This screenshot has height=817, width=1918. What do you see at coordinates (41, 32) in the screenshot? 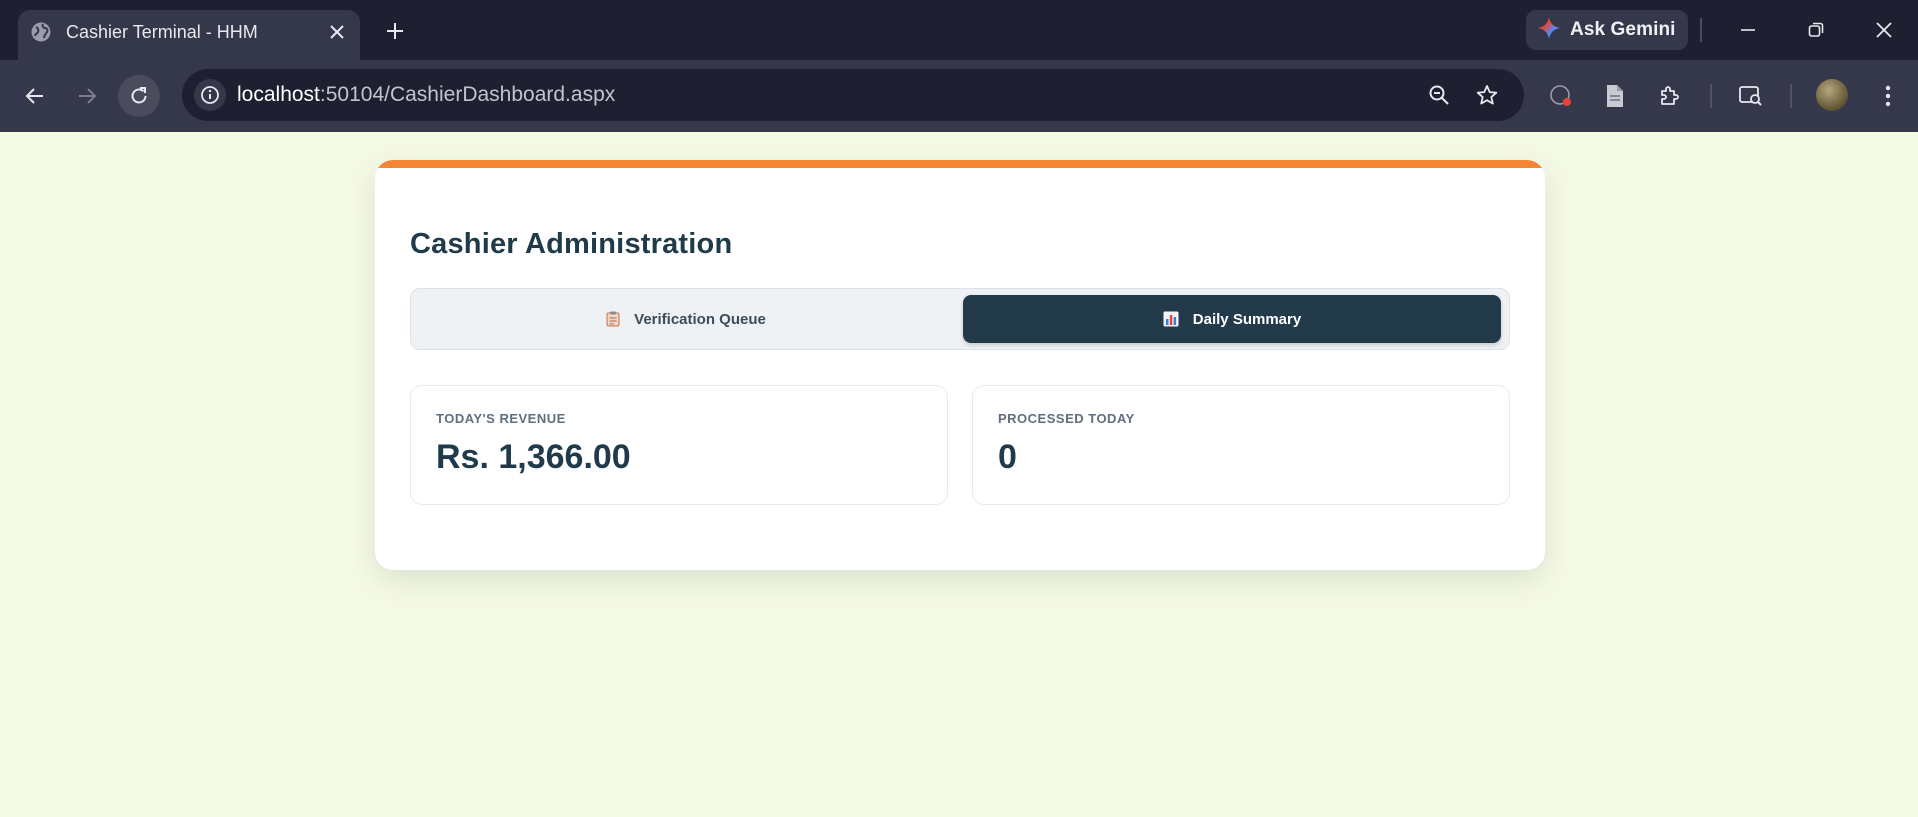
I see `globe-icon` at bounding box center [41, 32].